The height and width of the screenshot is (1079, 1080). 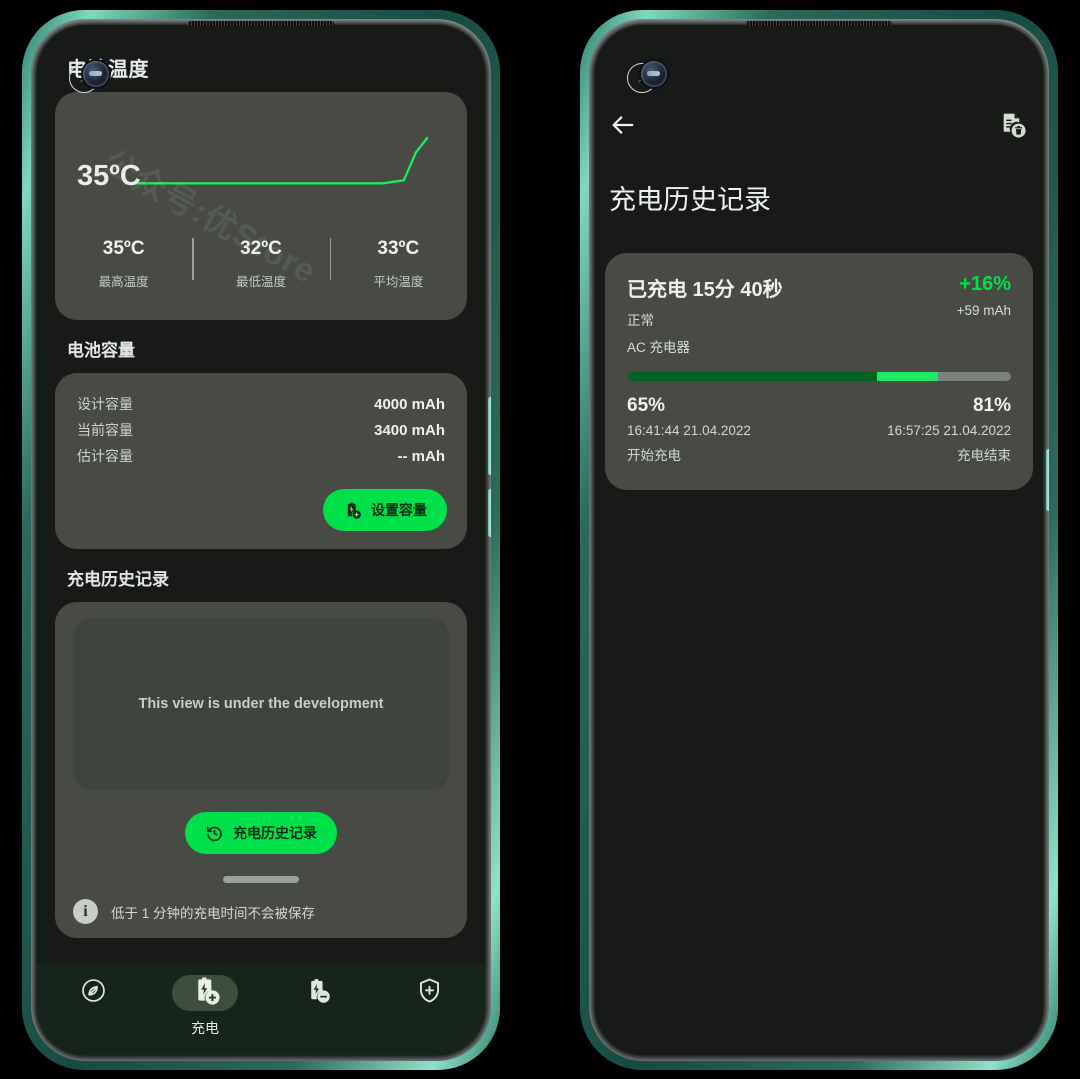 What do you see at coordinates (105, 404) in the screenshot?
I see `capacity-key: 设计容量` at bounding box center [105, 404].